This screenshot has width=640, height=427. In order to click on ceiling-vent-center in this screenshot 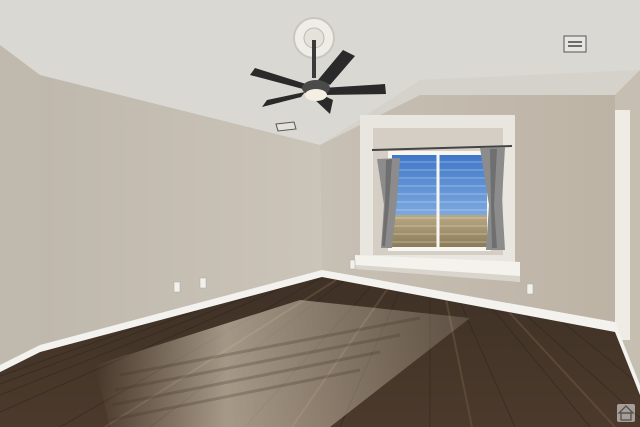, I will do `click(286, 126)`.